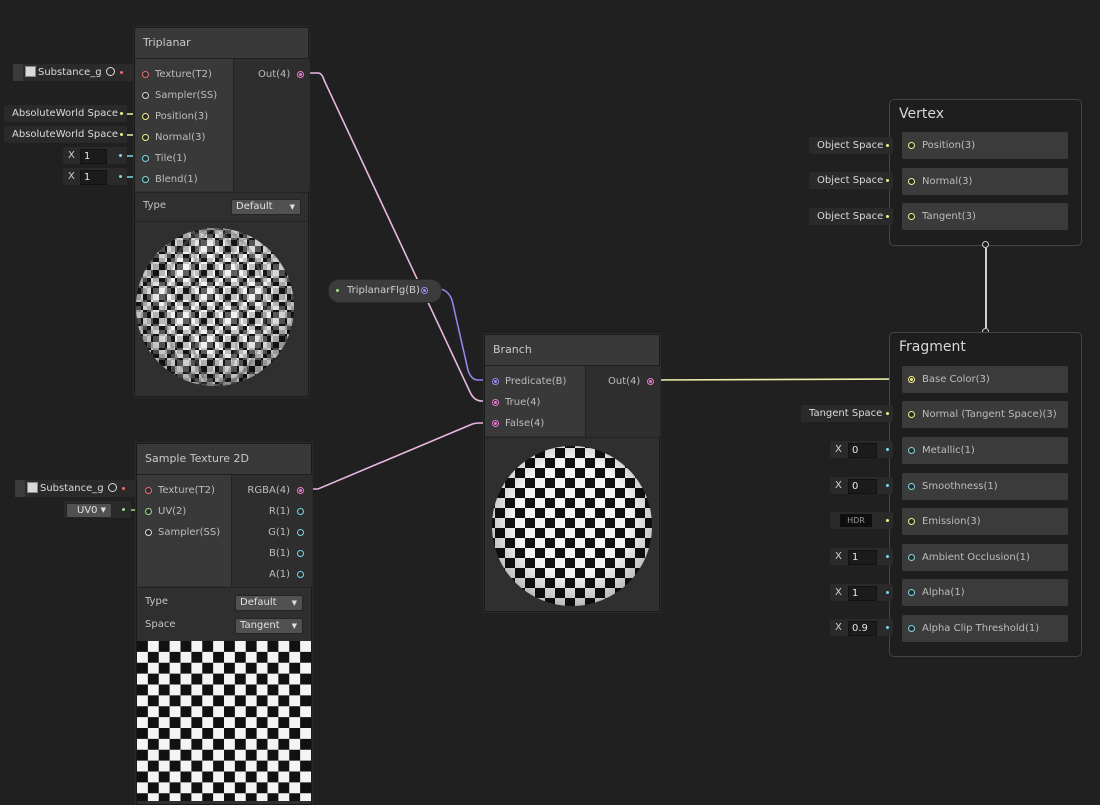  What do you see at coordinates (95, 176) in the screenshot?
I see `triplanar-blend-input: X 1` at bounding box center [95, 176].